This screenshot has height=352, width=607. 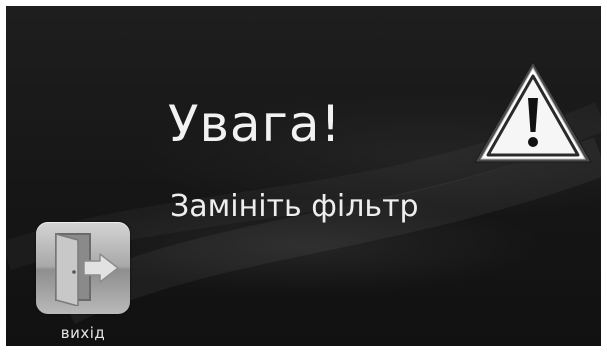 What do you see at coordinates (255, 124) in the screenshot?
I see `alert-title: Увага!` at bounding box center [255, 124].